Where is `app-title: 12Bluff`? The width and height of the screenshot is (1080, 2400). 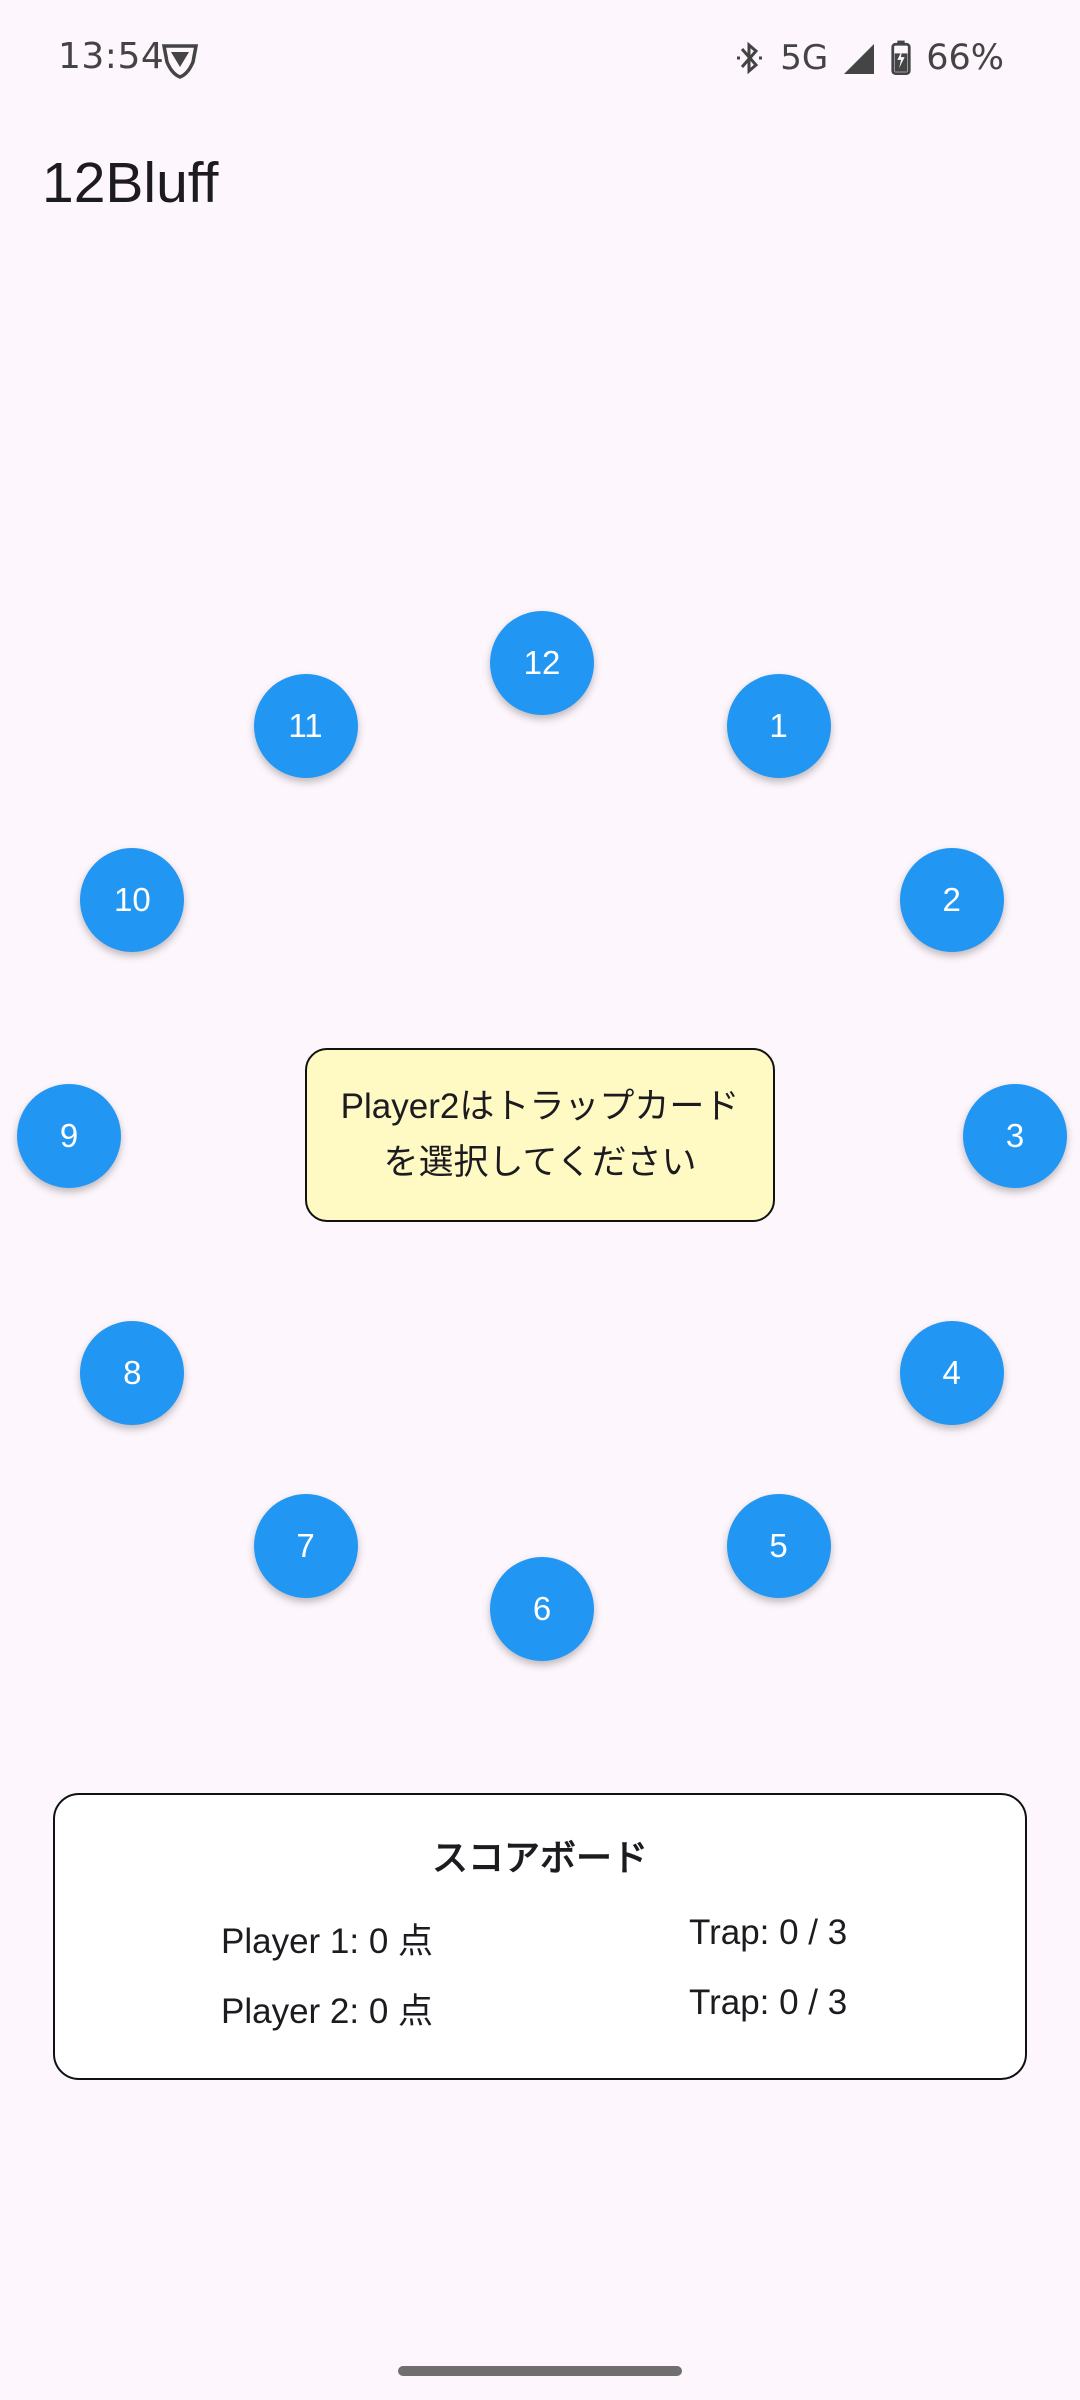
app-title: 12Bluff is located at coordinates (130, 183).